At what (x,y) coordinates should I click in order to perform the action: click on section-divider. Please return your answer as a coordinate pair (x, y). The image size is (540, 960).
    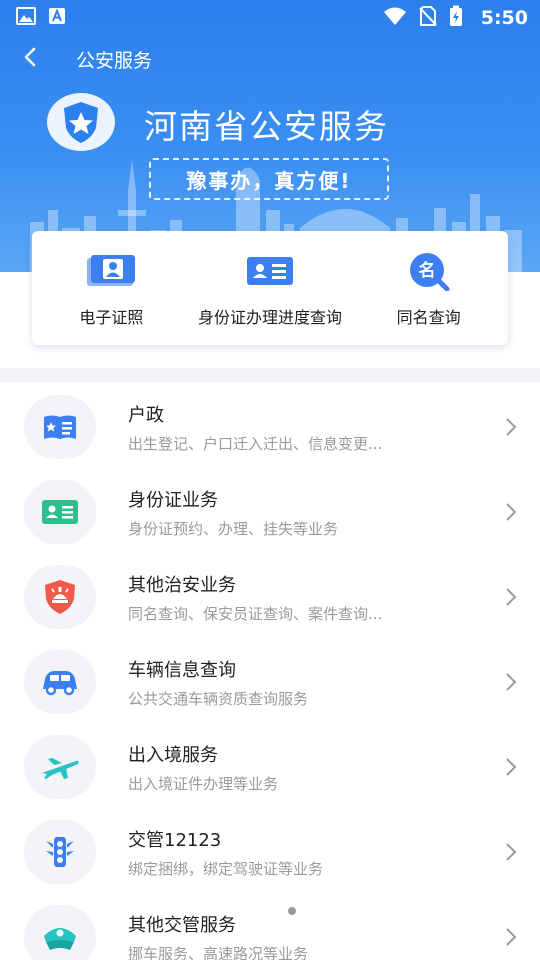
    Looking at the image, I should click on (270, 375).